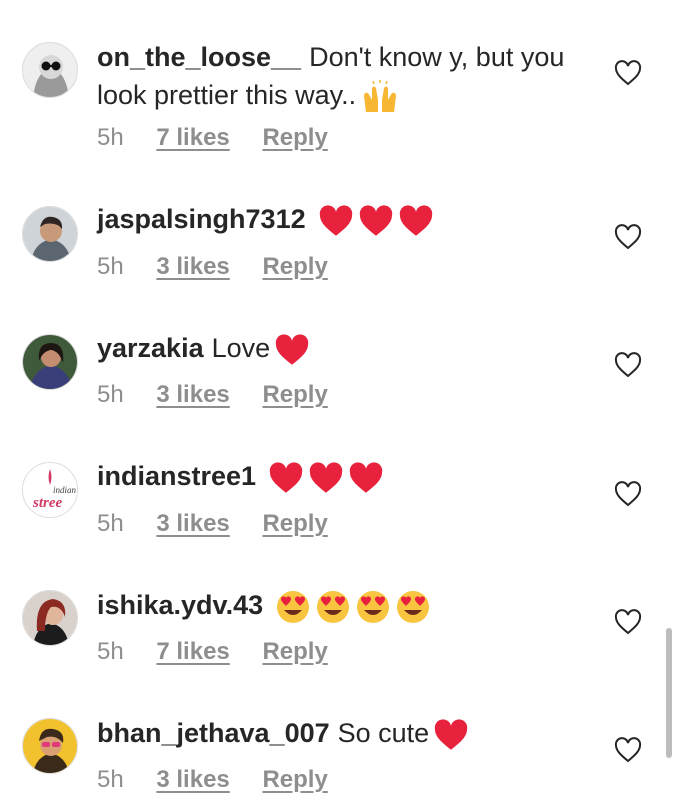  I want to click on comment-body: So cute, so click(383, 733).